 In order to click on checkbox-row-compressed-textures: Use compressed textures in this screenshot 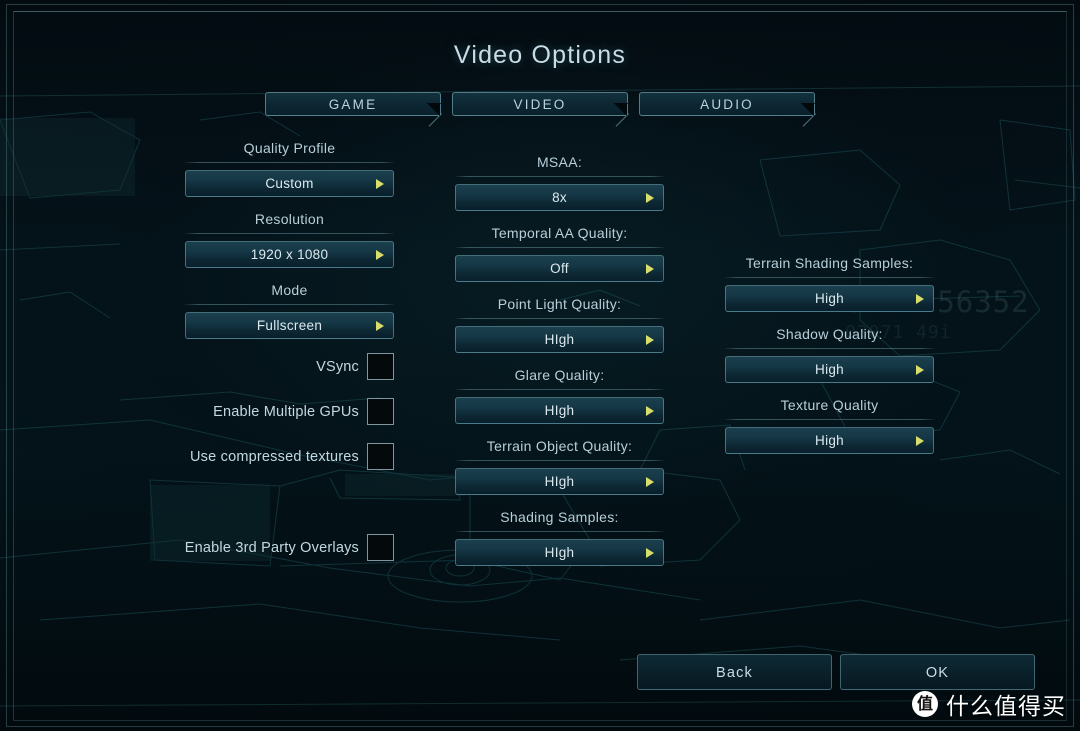, I will do `click(289, 456)`.